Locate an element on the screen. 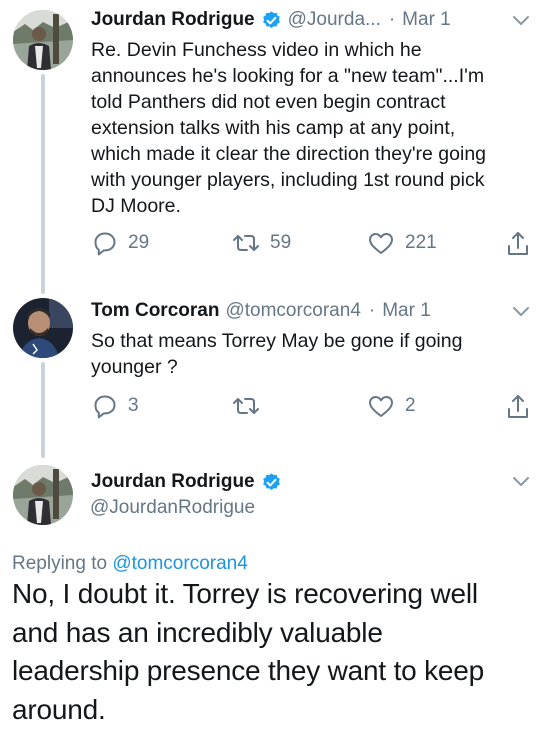 The image size is (544, 750). replying-to: Replying to @tomcorcoran4 is located at coordinates (130, 564).